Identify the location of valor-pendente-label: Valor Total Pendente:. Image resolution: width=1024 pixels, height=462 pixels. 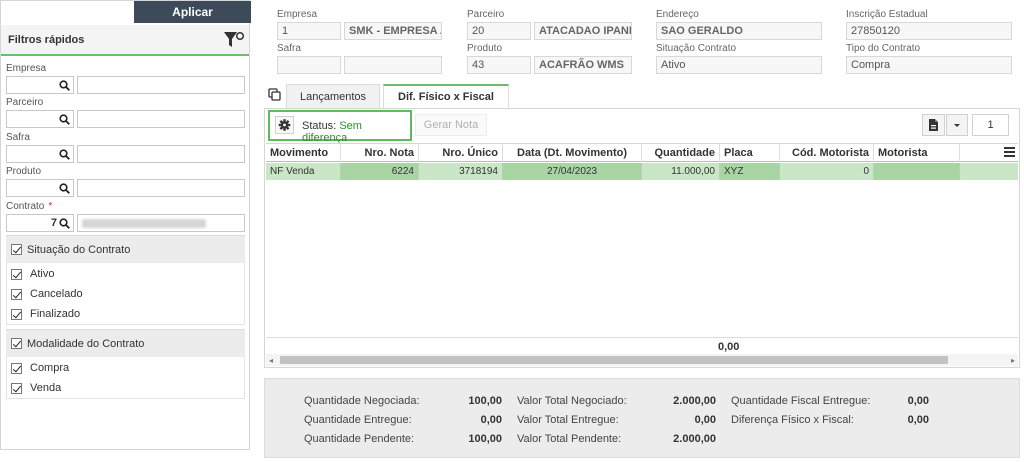
(569, 439).